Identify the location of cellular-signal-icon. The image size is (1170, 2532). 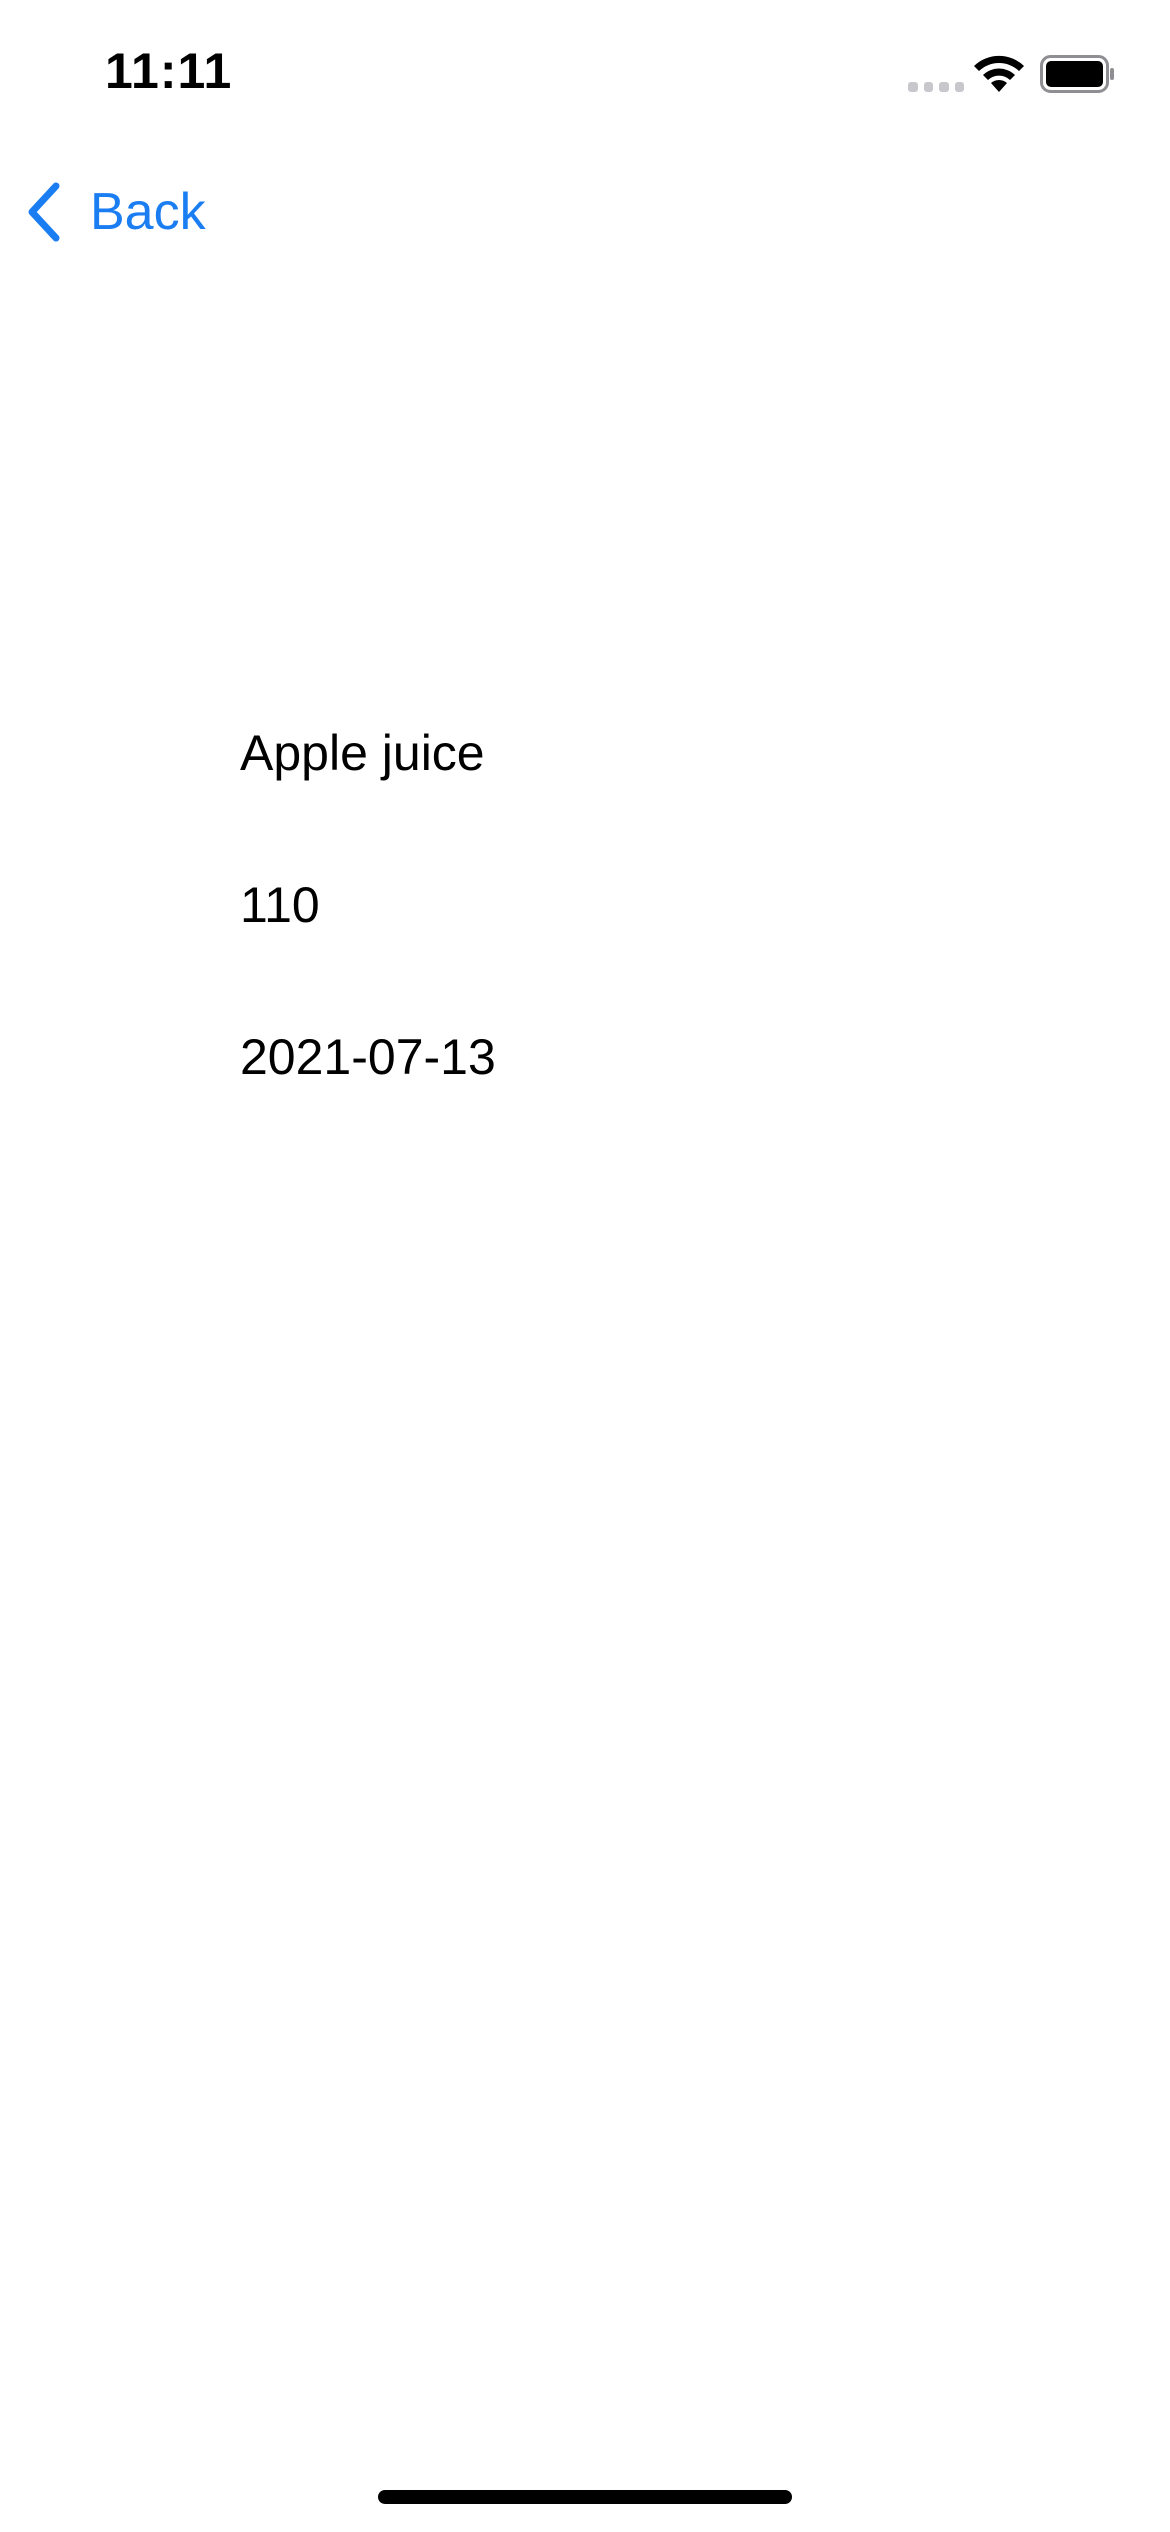
(936, 87).